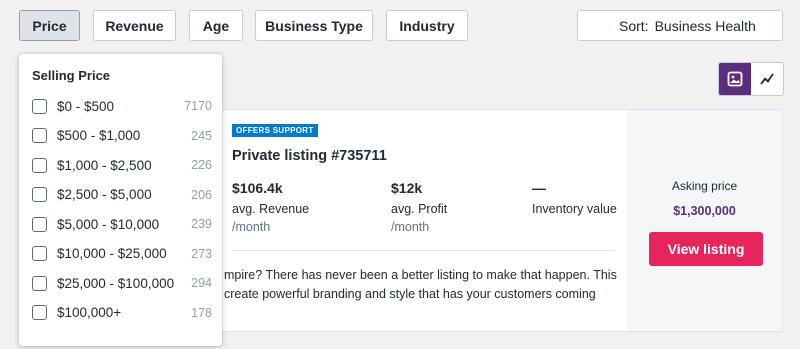  What do you see at coordinates (112, 253) in the screenshot?
I see `option-label: $10,000 - $25,000` at bounding box center [112, 253].